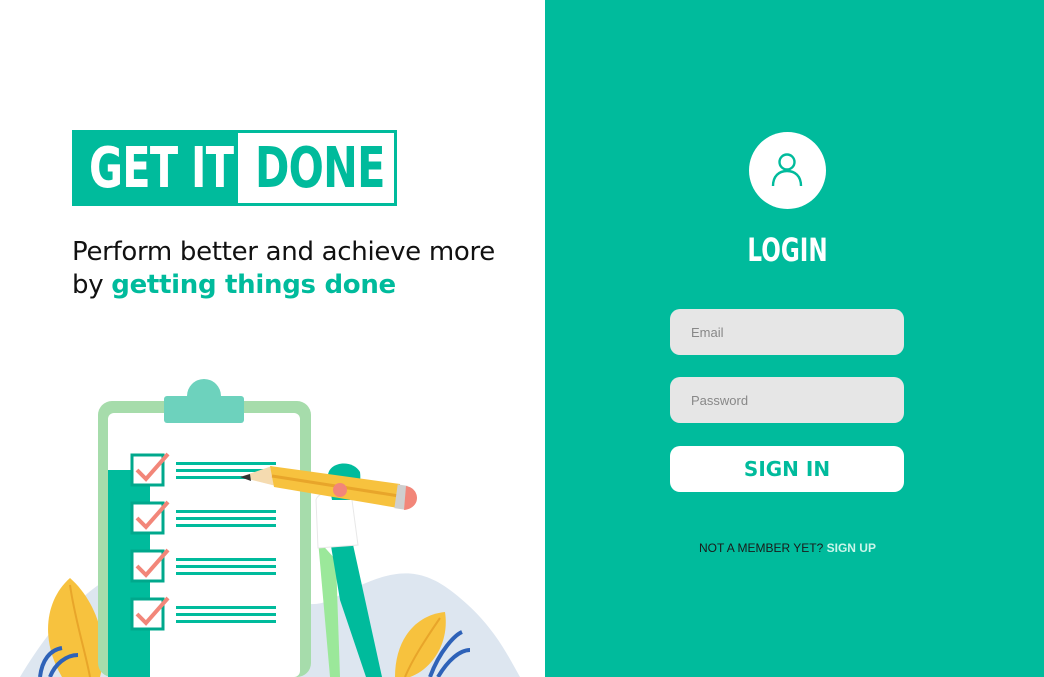  I want to click on signup-prompt: NOT A MEMBER YET?, so click(761, 548).